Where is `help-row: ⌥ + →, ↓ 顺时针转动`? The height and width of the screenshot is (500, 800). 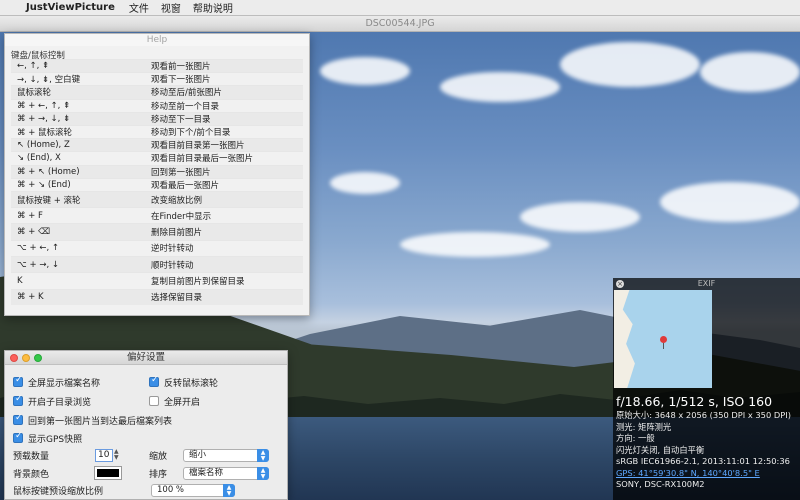
help-row: ⌥ + →, ↓ 顺时针转动 is located at coordinates (157, 264).